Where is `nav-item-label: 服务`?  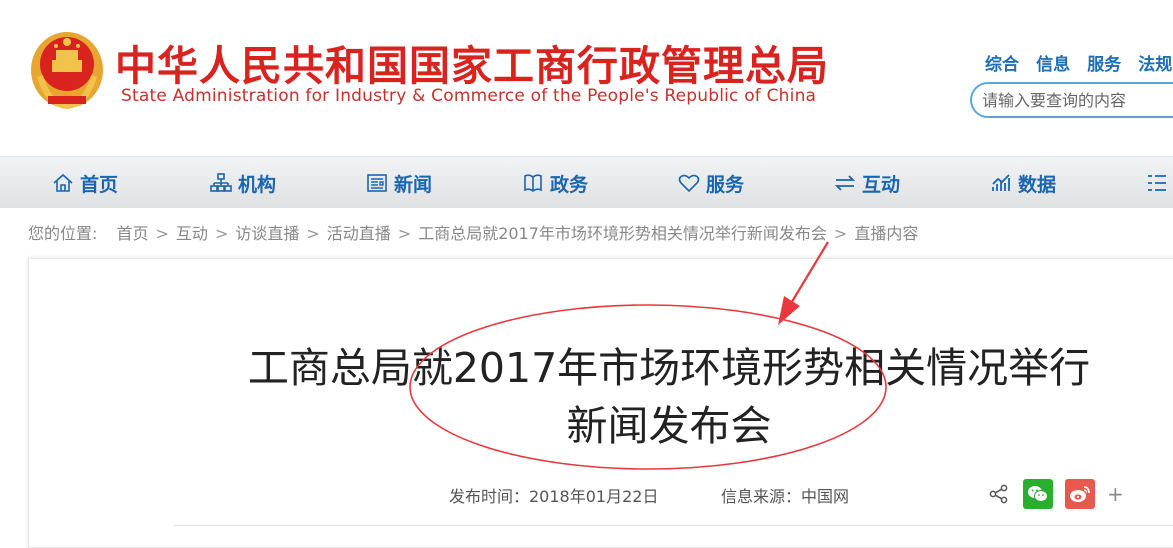
nav-item-label: 服务 is located at coordinates (725, 184).